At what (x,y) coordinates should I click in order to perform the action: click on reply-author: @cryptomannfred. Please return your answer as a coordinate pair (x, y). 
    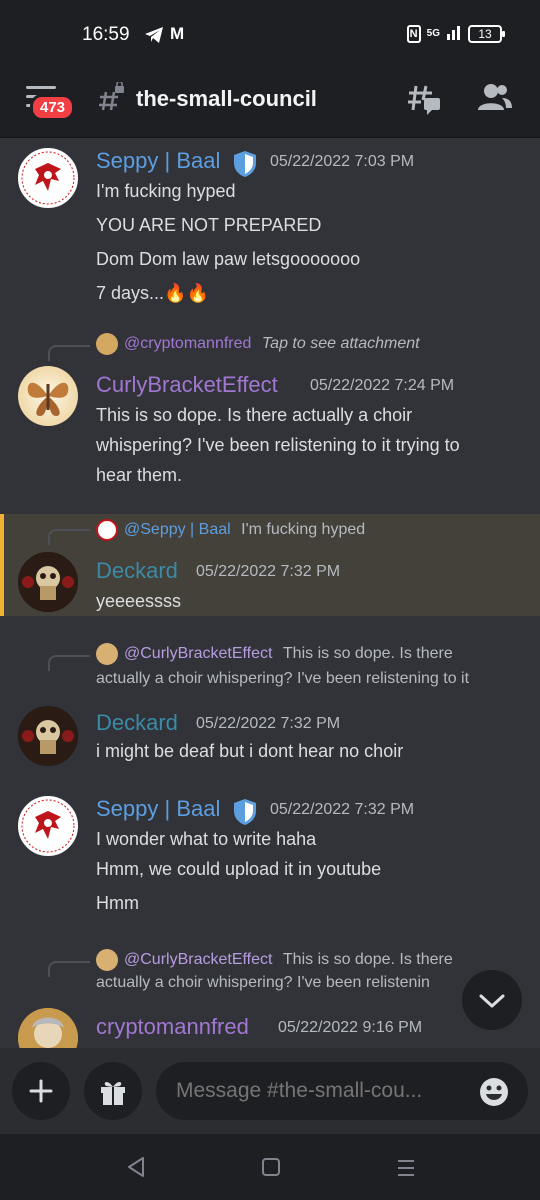
    Looking at the image, I should click on (188, 343).